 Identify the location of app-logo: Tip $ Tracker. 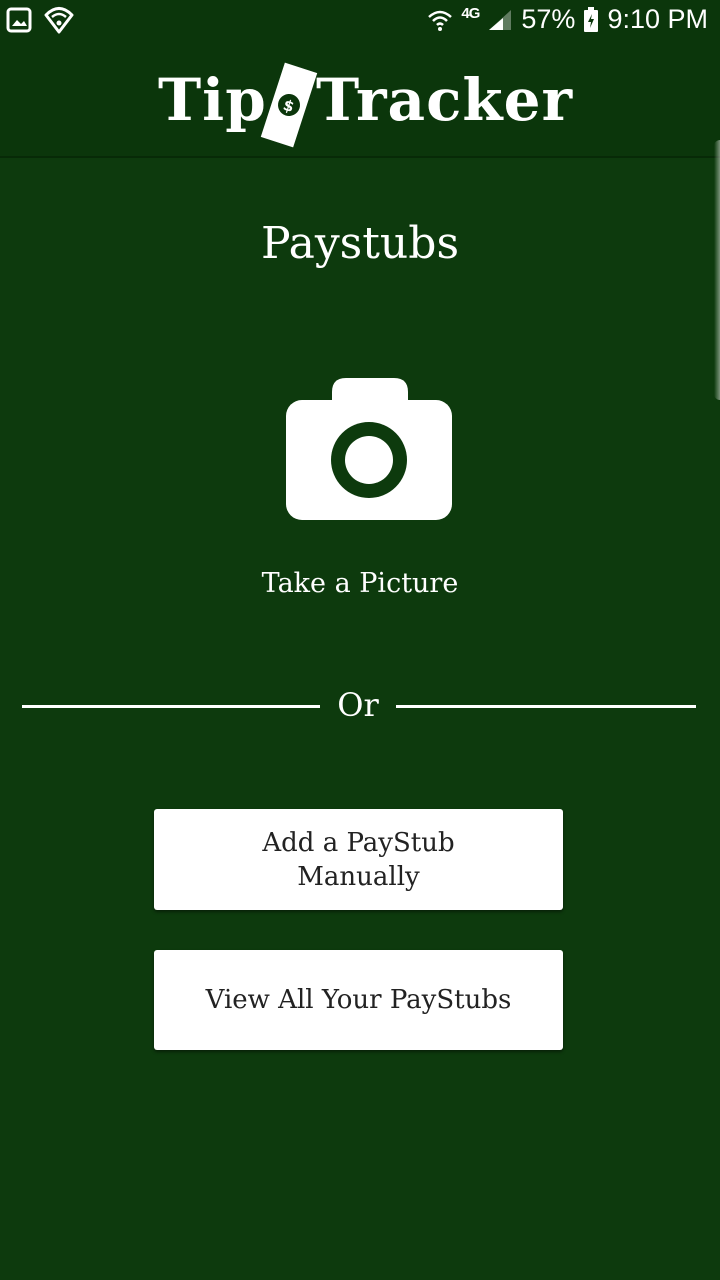
(365, 104).